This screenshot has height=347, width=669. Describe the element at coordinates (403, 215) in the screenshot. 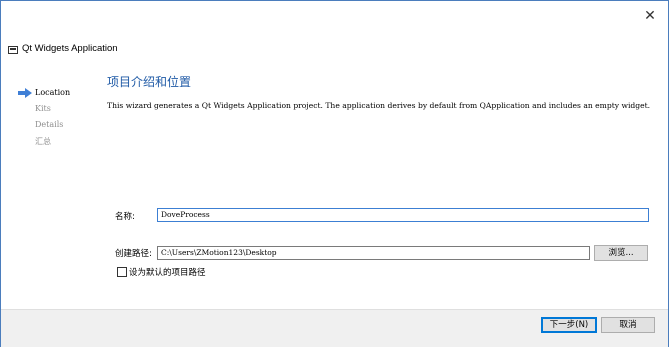

I see `name-input: DoveProcess` at that location.